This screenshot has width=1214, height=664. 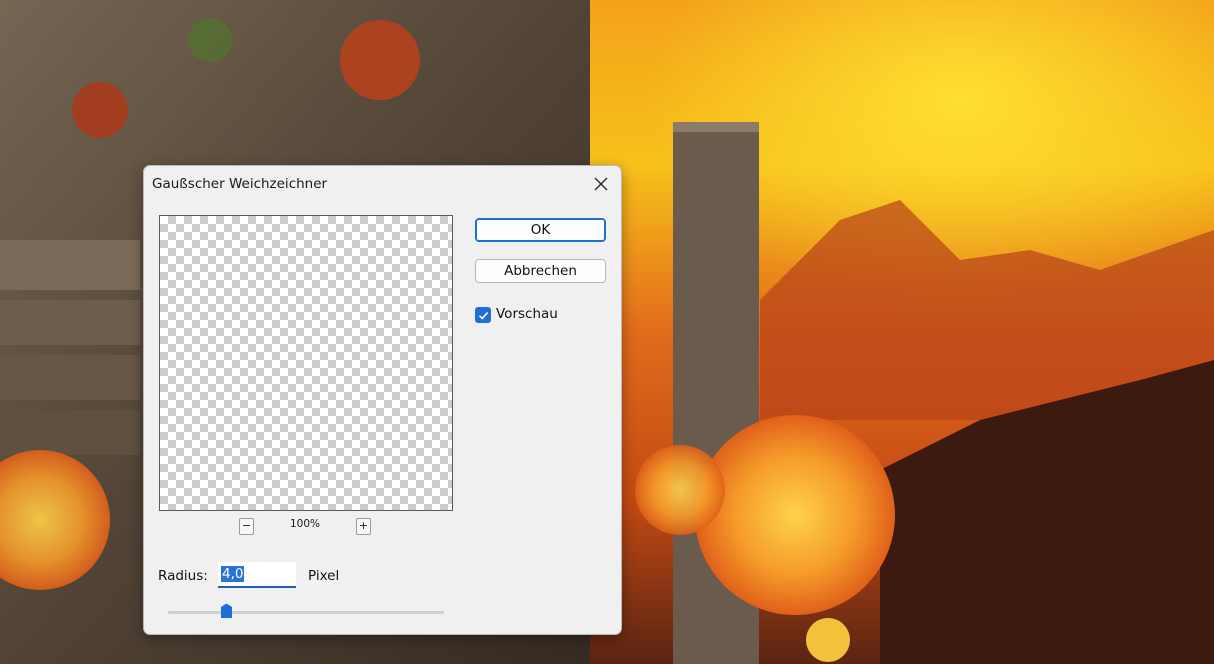 I want to click on dialog-title: Gaußscher Weichzeichner, so click(x=240, y=184).